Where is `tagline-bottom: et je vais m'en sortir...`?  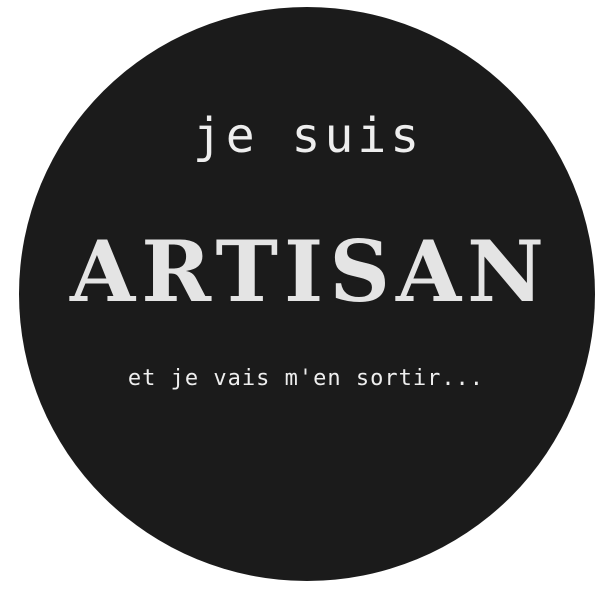 tagline-bottom: et je vais m'en sortir... is located at coordinates (306, 378).